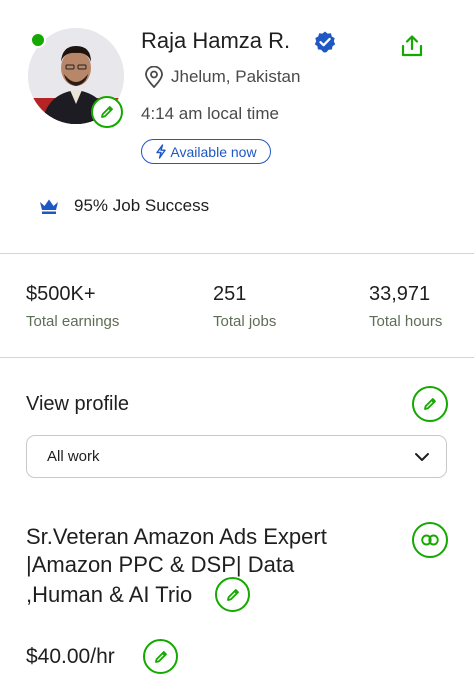 Image resolution: width=474 pixels, height=688 pixels. What do you see at coordinates (78, 404) in the screenshot?
I see `view-profile-heading: View profile` at bounding box center [78, 404].